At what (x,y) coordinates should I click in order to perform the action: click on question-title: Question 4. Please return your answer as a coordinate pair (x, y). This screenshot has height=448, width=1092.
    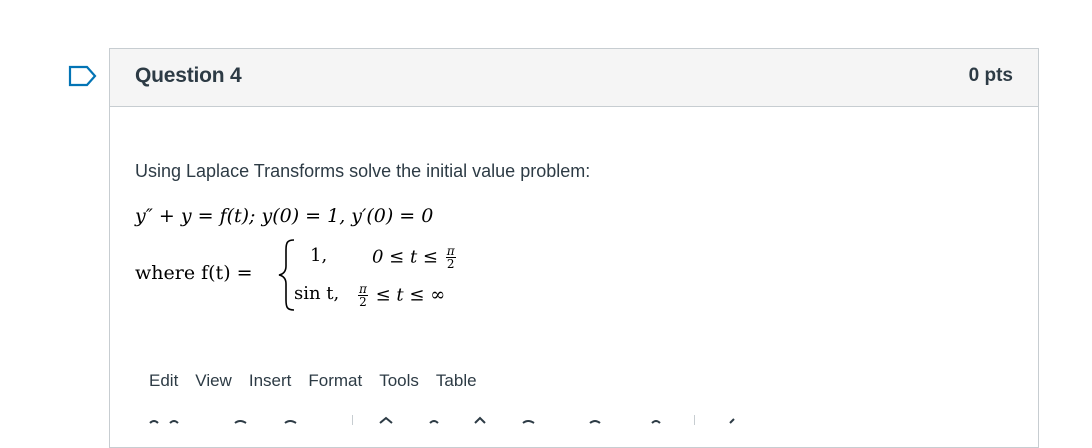
    Looking at the image, I should click on (188, 75).